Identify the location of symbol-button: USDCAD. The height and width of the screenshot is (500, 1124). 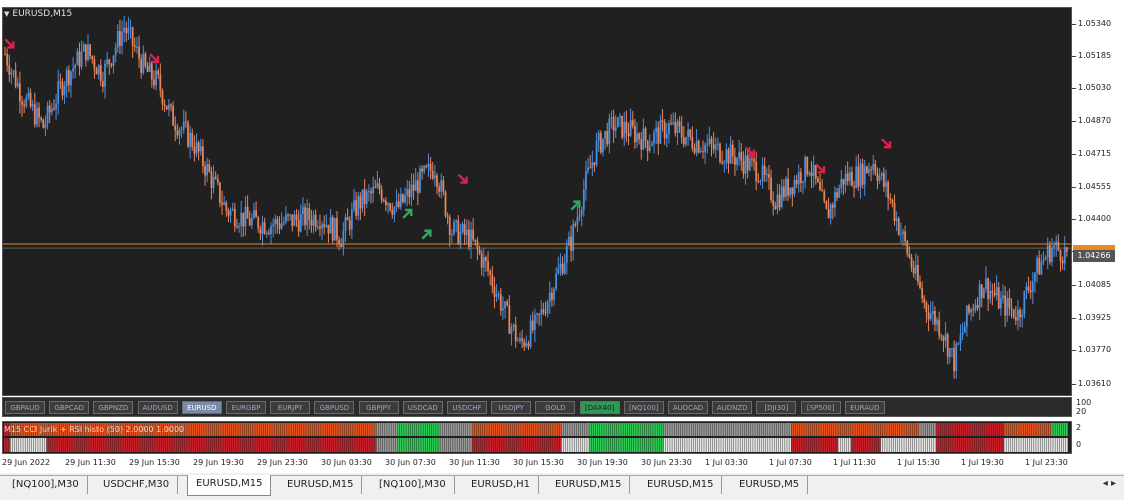
(422, 407).